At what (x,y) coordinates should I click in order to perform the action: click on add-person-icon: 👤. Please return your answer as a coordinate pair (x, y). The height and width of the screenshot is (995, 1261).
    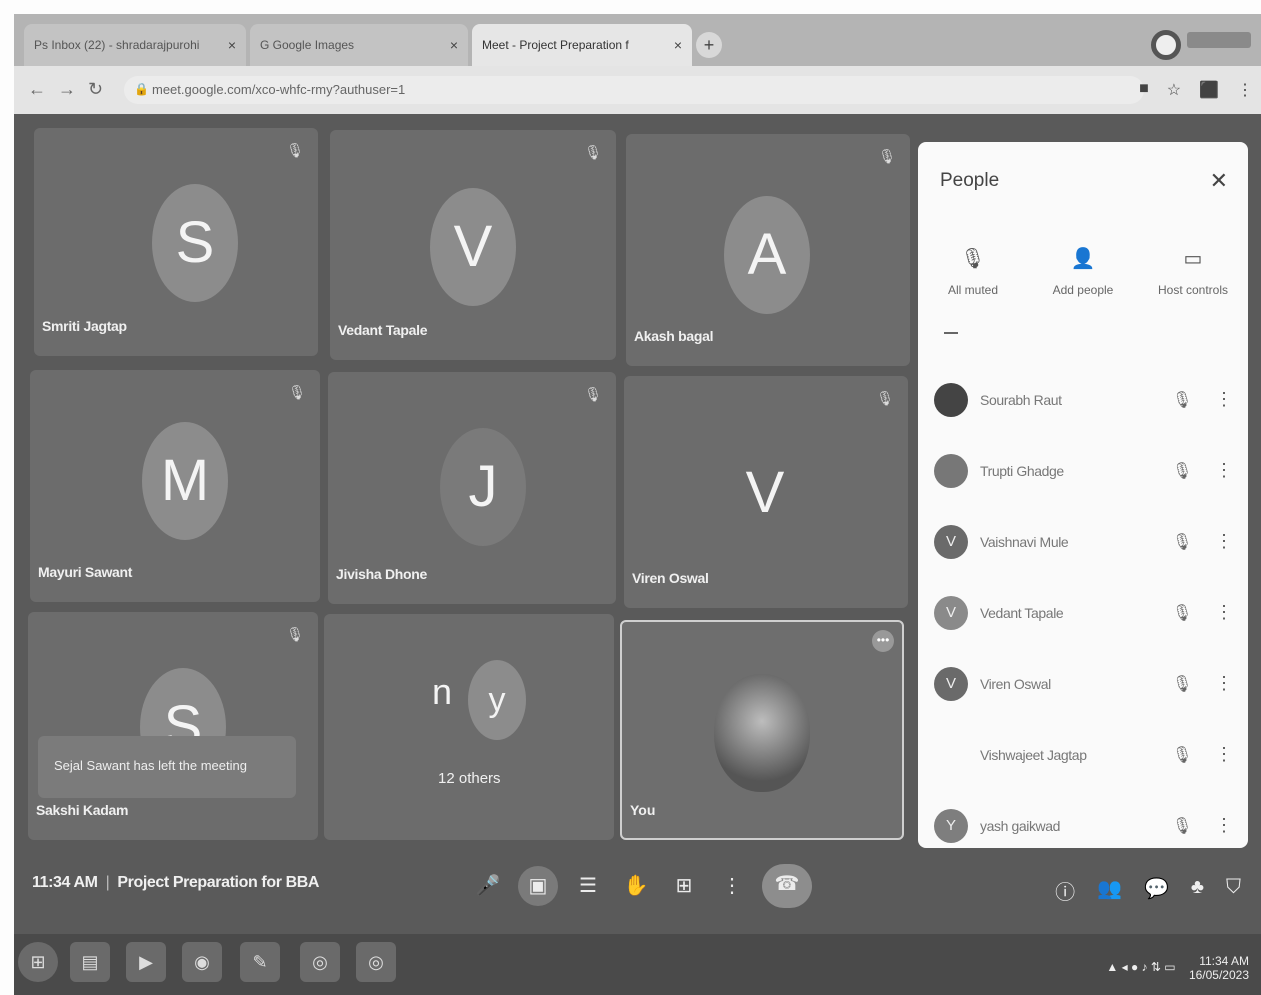
    Looking at the image, I should click on (1083, 259).